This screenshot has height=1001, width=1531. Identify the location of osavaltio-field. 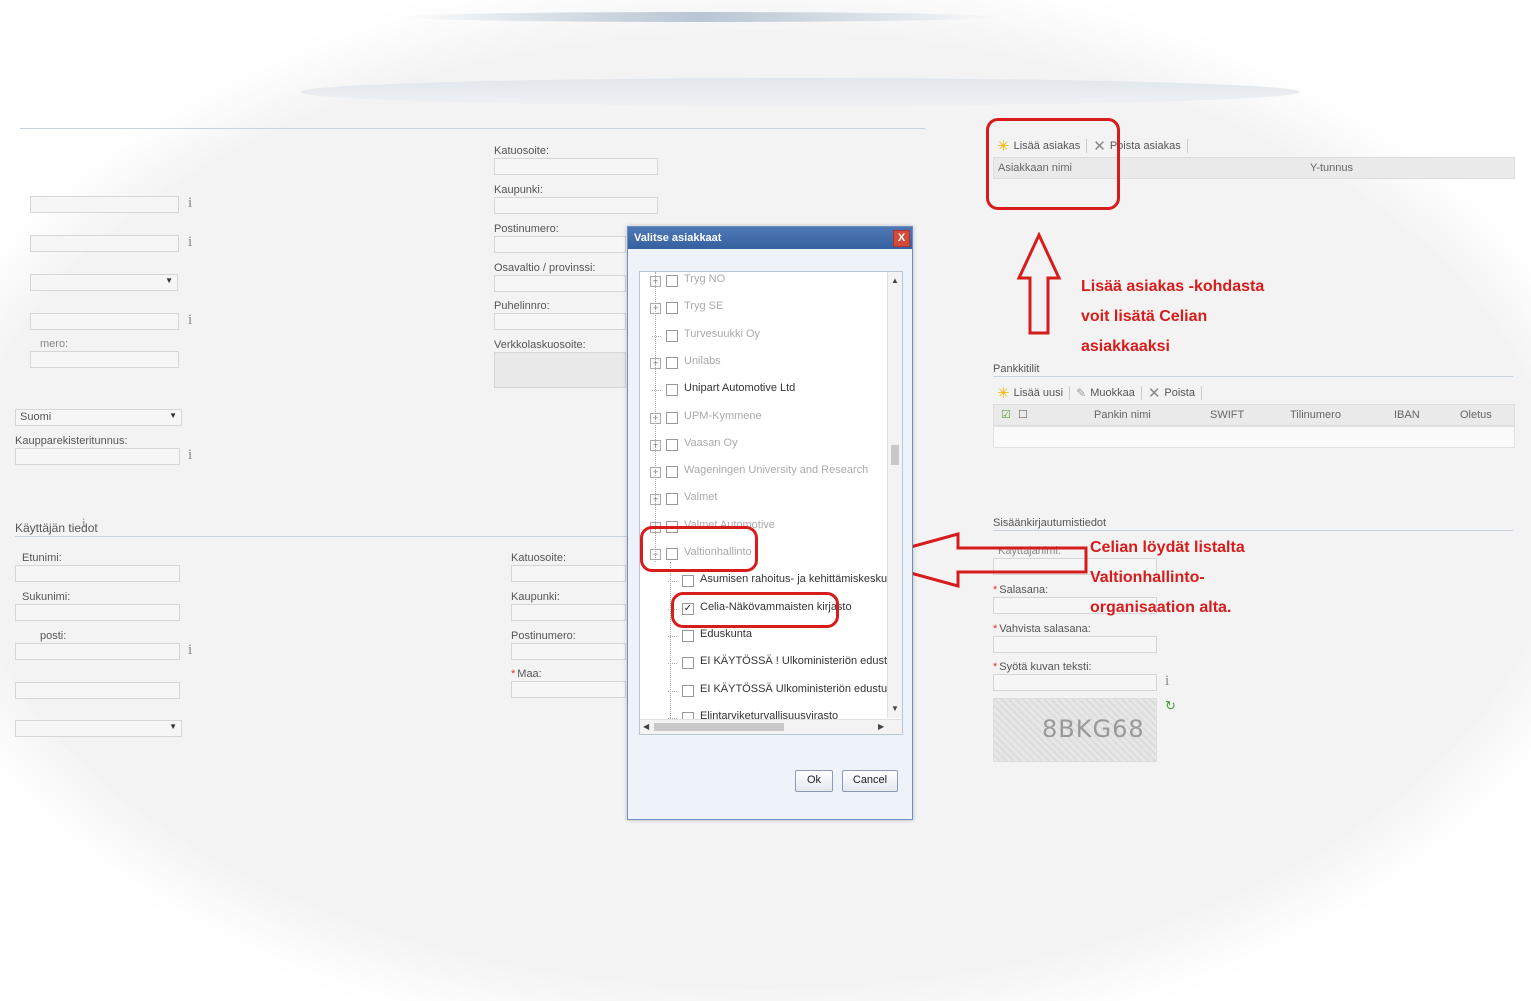
(560, 283).